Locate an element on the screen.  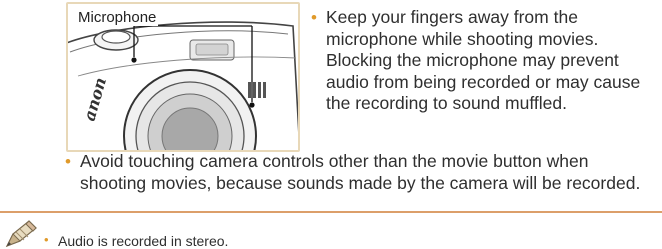
microphone-right-dot is located at coordinates (252, 105).